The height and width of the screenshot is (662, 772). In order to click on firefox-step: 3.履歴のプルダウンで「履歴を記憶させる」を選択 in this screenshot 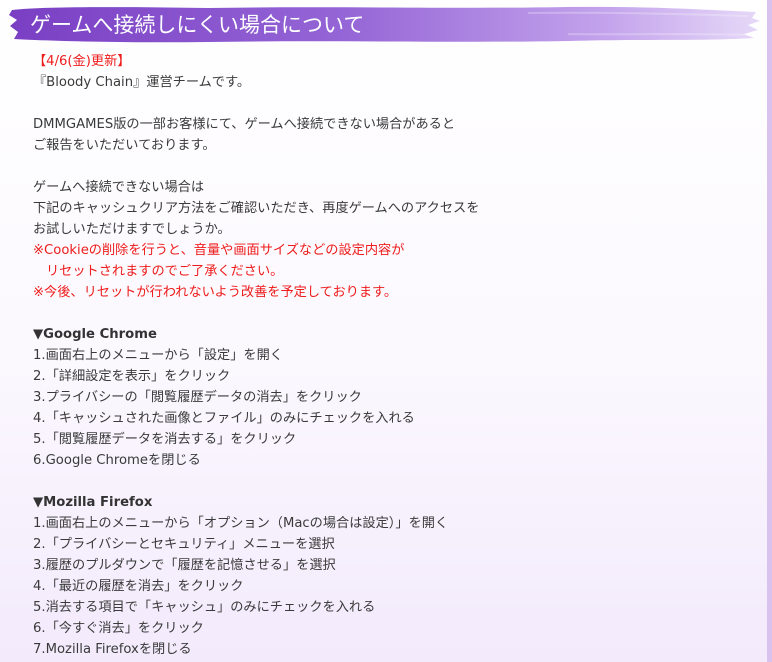, I will do `click(184, 565)`.